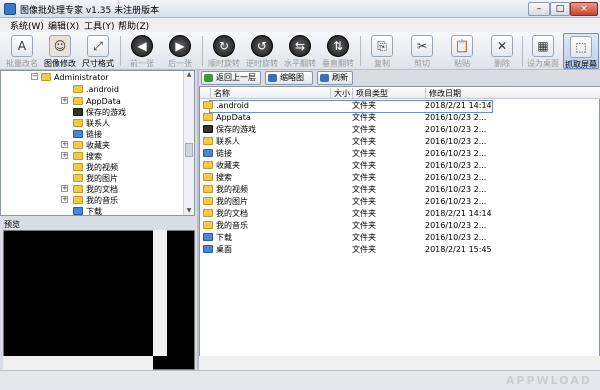 This screenshot has height=390, width=600. What do you see at coordinates (208, 129) in the screenshot?
I see `saved-games-icon` at bounding box center [208, 129].